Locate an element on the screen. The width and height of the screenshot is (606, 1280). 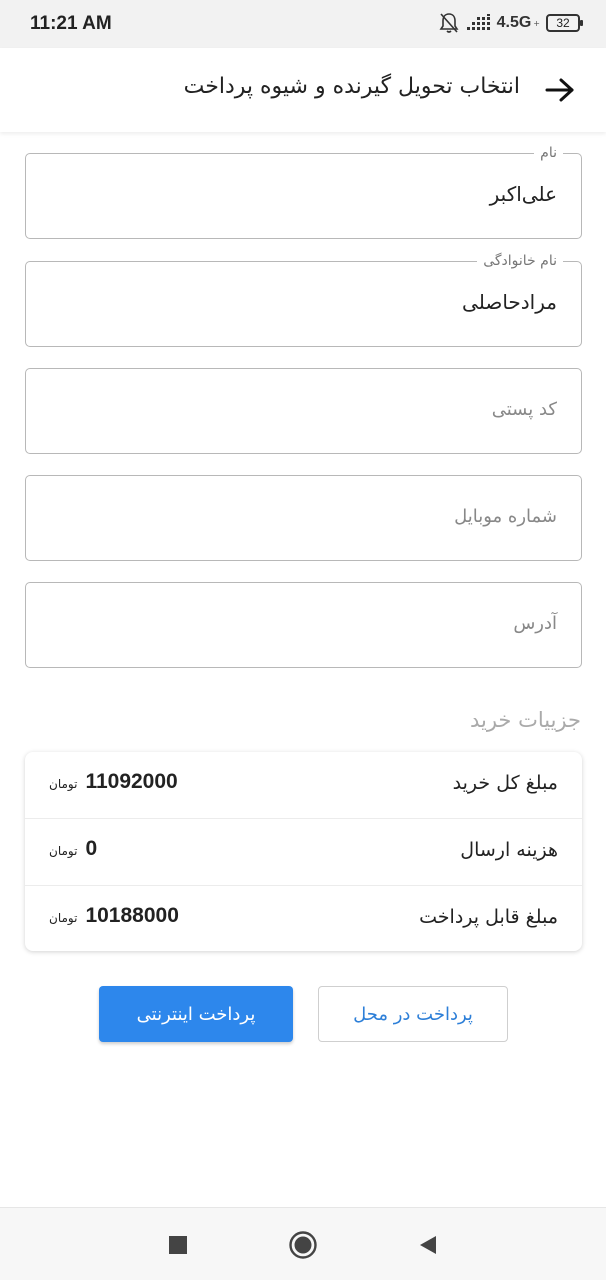
postal-code-placeholder: کد پستی is located at coordinates (524, 409).